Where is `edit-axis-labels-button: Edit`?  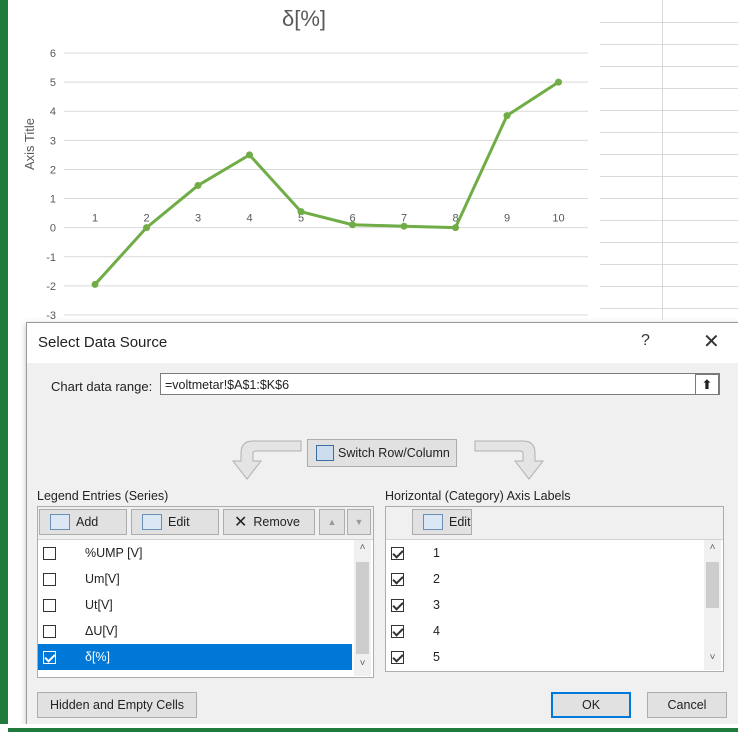 edit-axis-labels-button: Edit is located at coordinates (442, 522).